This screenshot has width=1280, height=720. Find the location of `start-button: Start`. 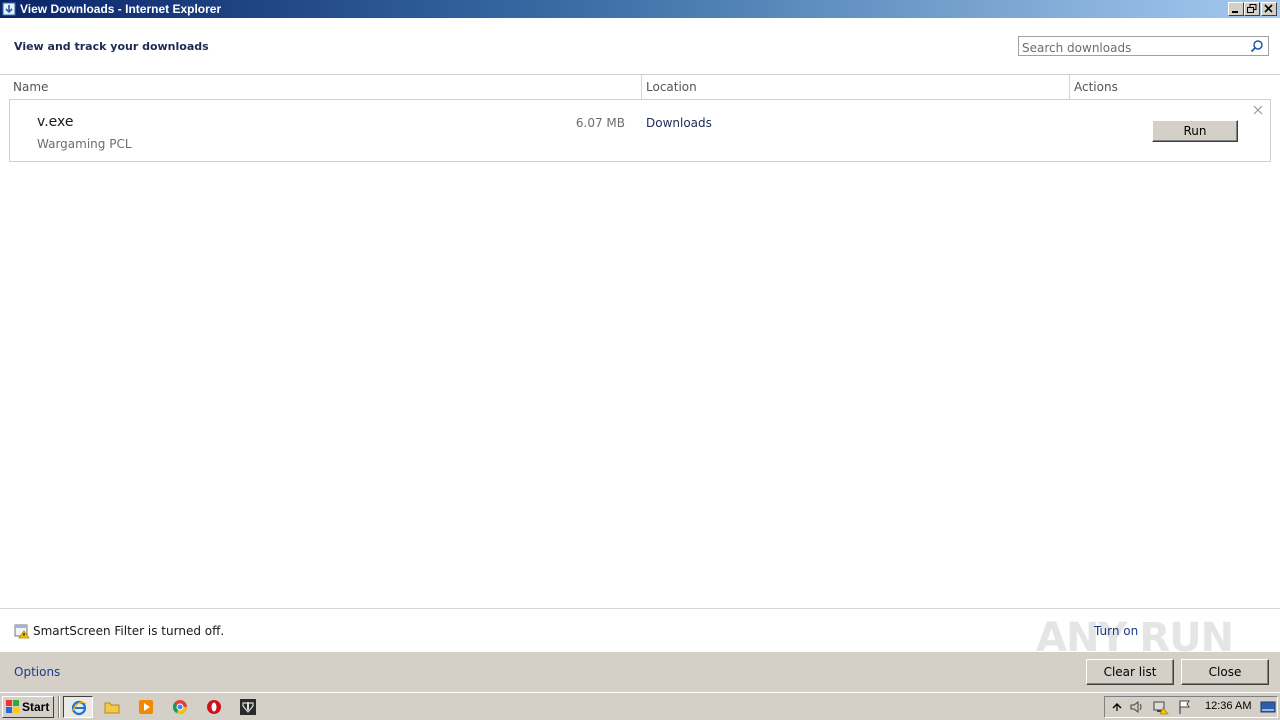

start-button: Start is located at coordinates (28, 707).